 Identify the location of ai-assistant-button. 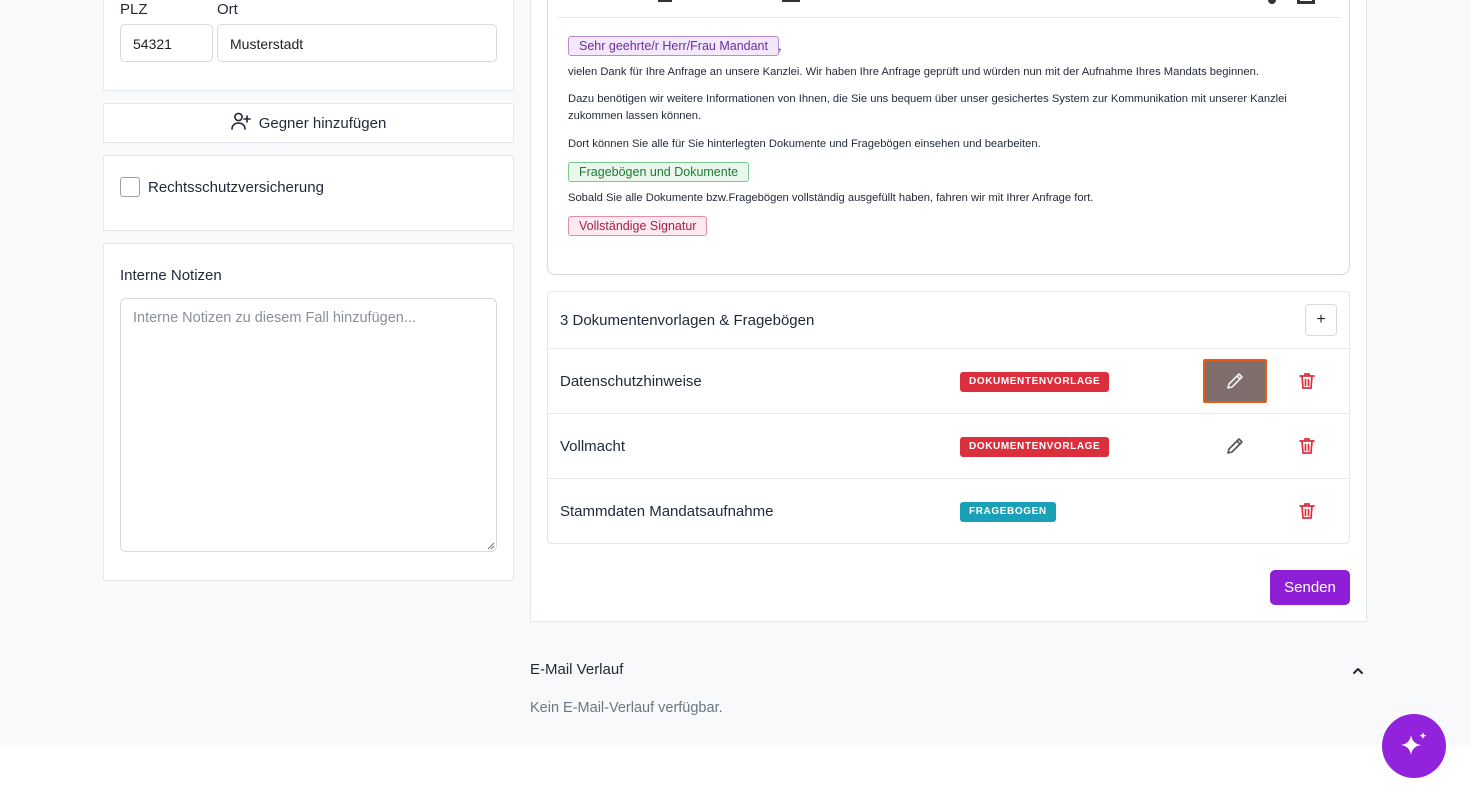
(1414, 746).